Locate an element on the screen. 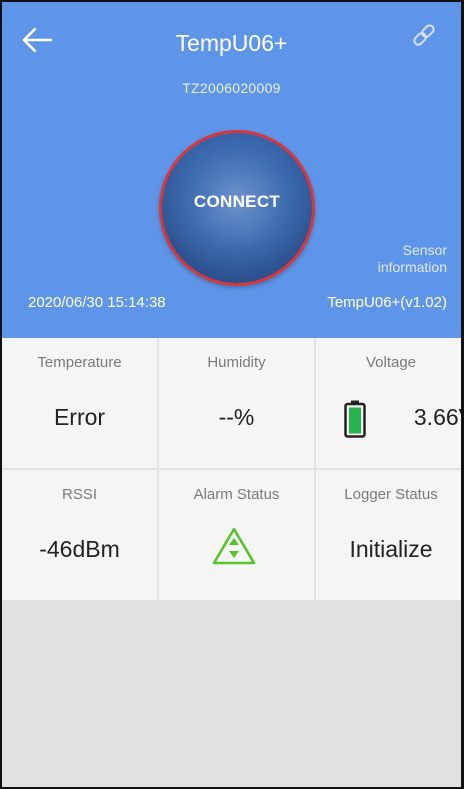 The height and width of the screenshot is (789, 464). sensor-info-line1: Sensor is located at coordinates (424, 250).